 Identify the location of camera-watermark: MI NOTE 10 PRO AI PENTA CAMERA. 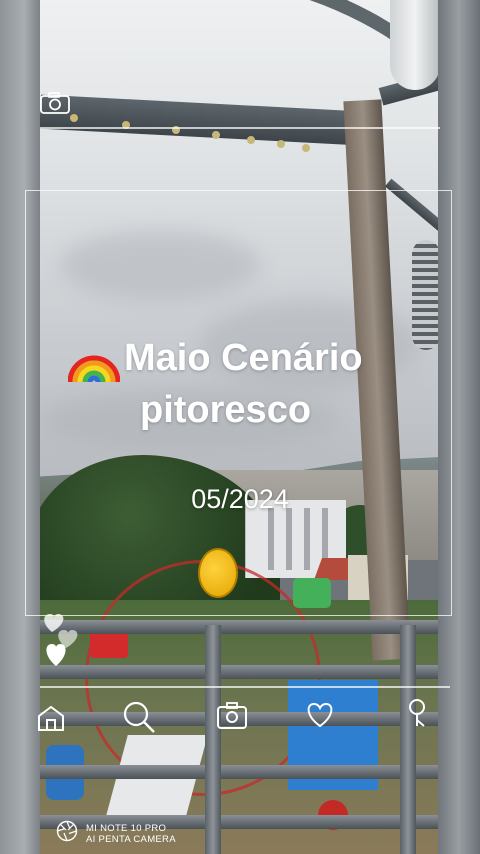
(116, 833).